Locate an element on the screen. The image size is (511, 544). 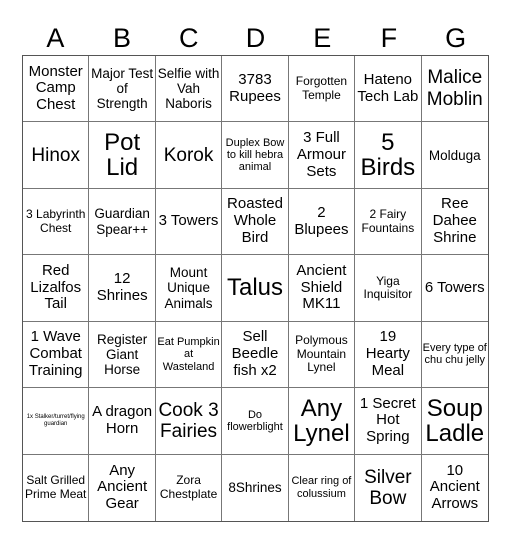
column-letter-f: F is located at coordinates (389, 38).